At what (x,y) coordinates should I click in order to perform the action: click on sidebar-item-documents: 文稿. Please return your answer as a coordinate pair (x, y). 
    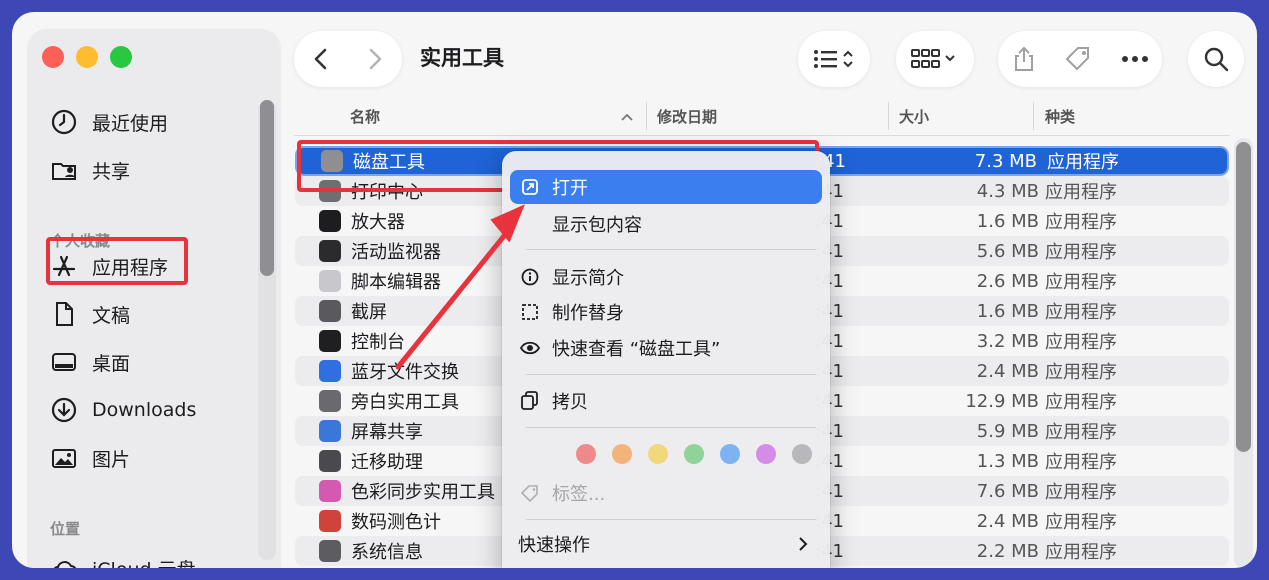
    Looking at the image, I should click on (90, 314).